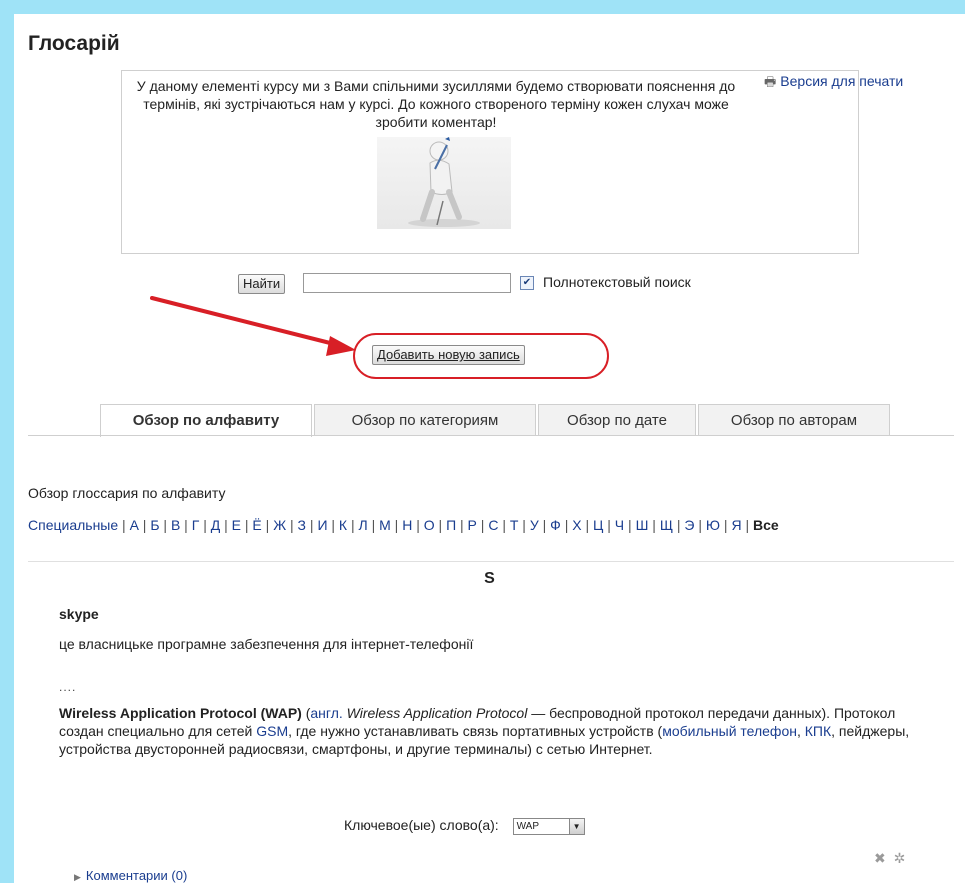 Image resolution: width=965 pixels, height=883 pixels. What do you see at coordinates (576, 826) in the screenshot?
I see `chevron-down-icon: ▼` at bounding box center [576, 826].